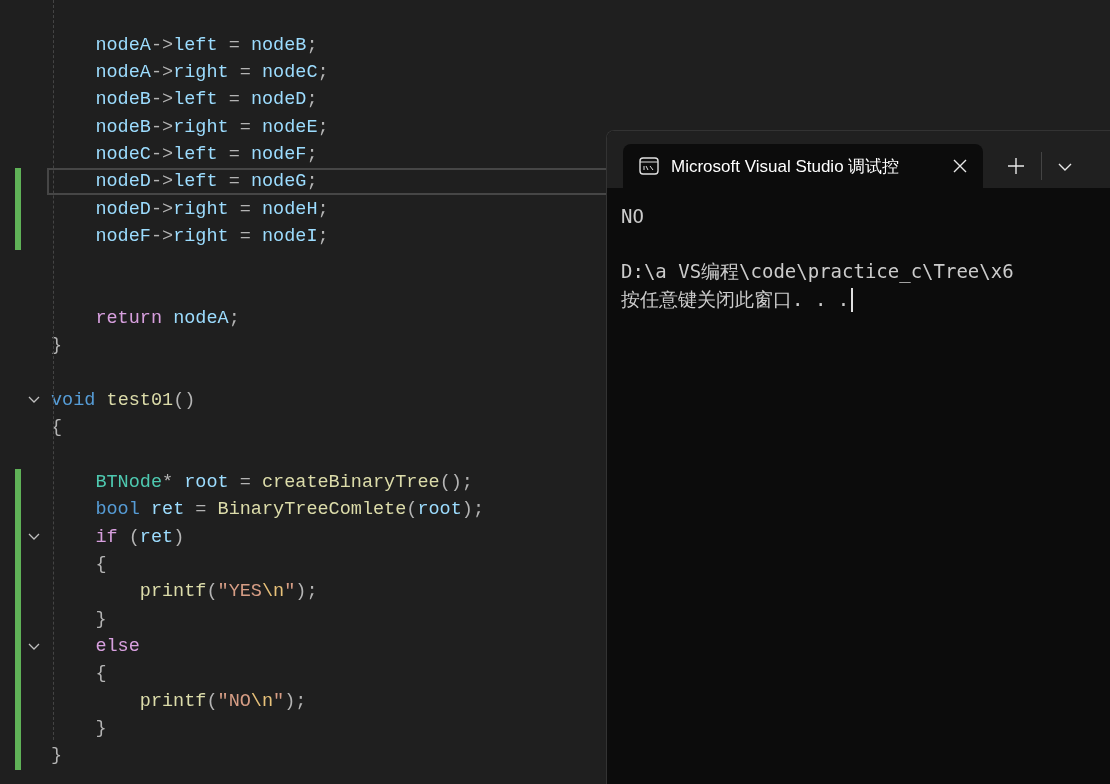 Image resolution: width=1110 pixels, height=784 pixels. Describe the element at coordinates (283, 482) in the screenshot. I see `code-line: BTNode* root = createBinaryTree();` at that location.